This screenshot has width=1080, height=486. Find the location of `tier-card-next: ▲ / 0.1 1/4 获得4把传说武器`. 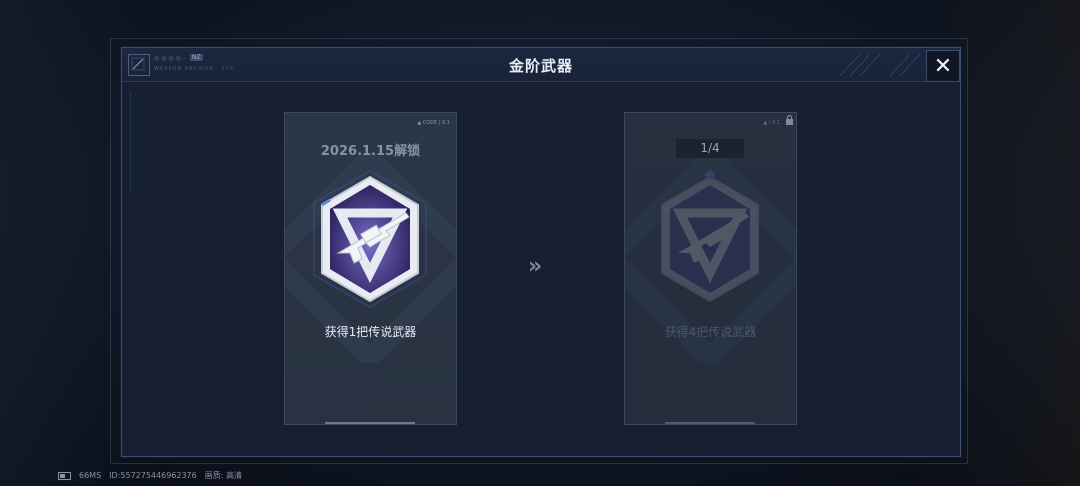

tier-card-next: ▲ / 0.1 1/4 获得4把传说武器 is located at coordinates (710, 268).